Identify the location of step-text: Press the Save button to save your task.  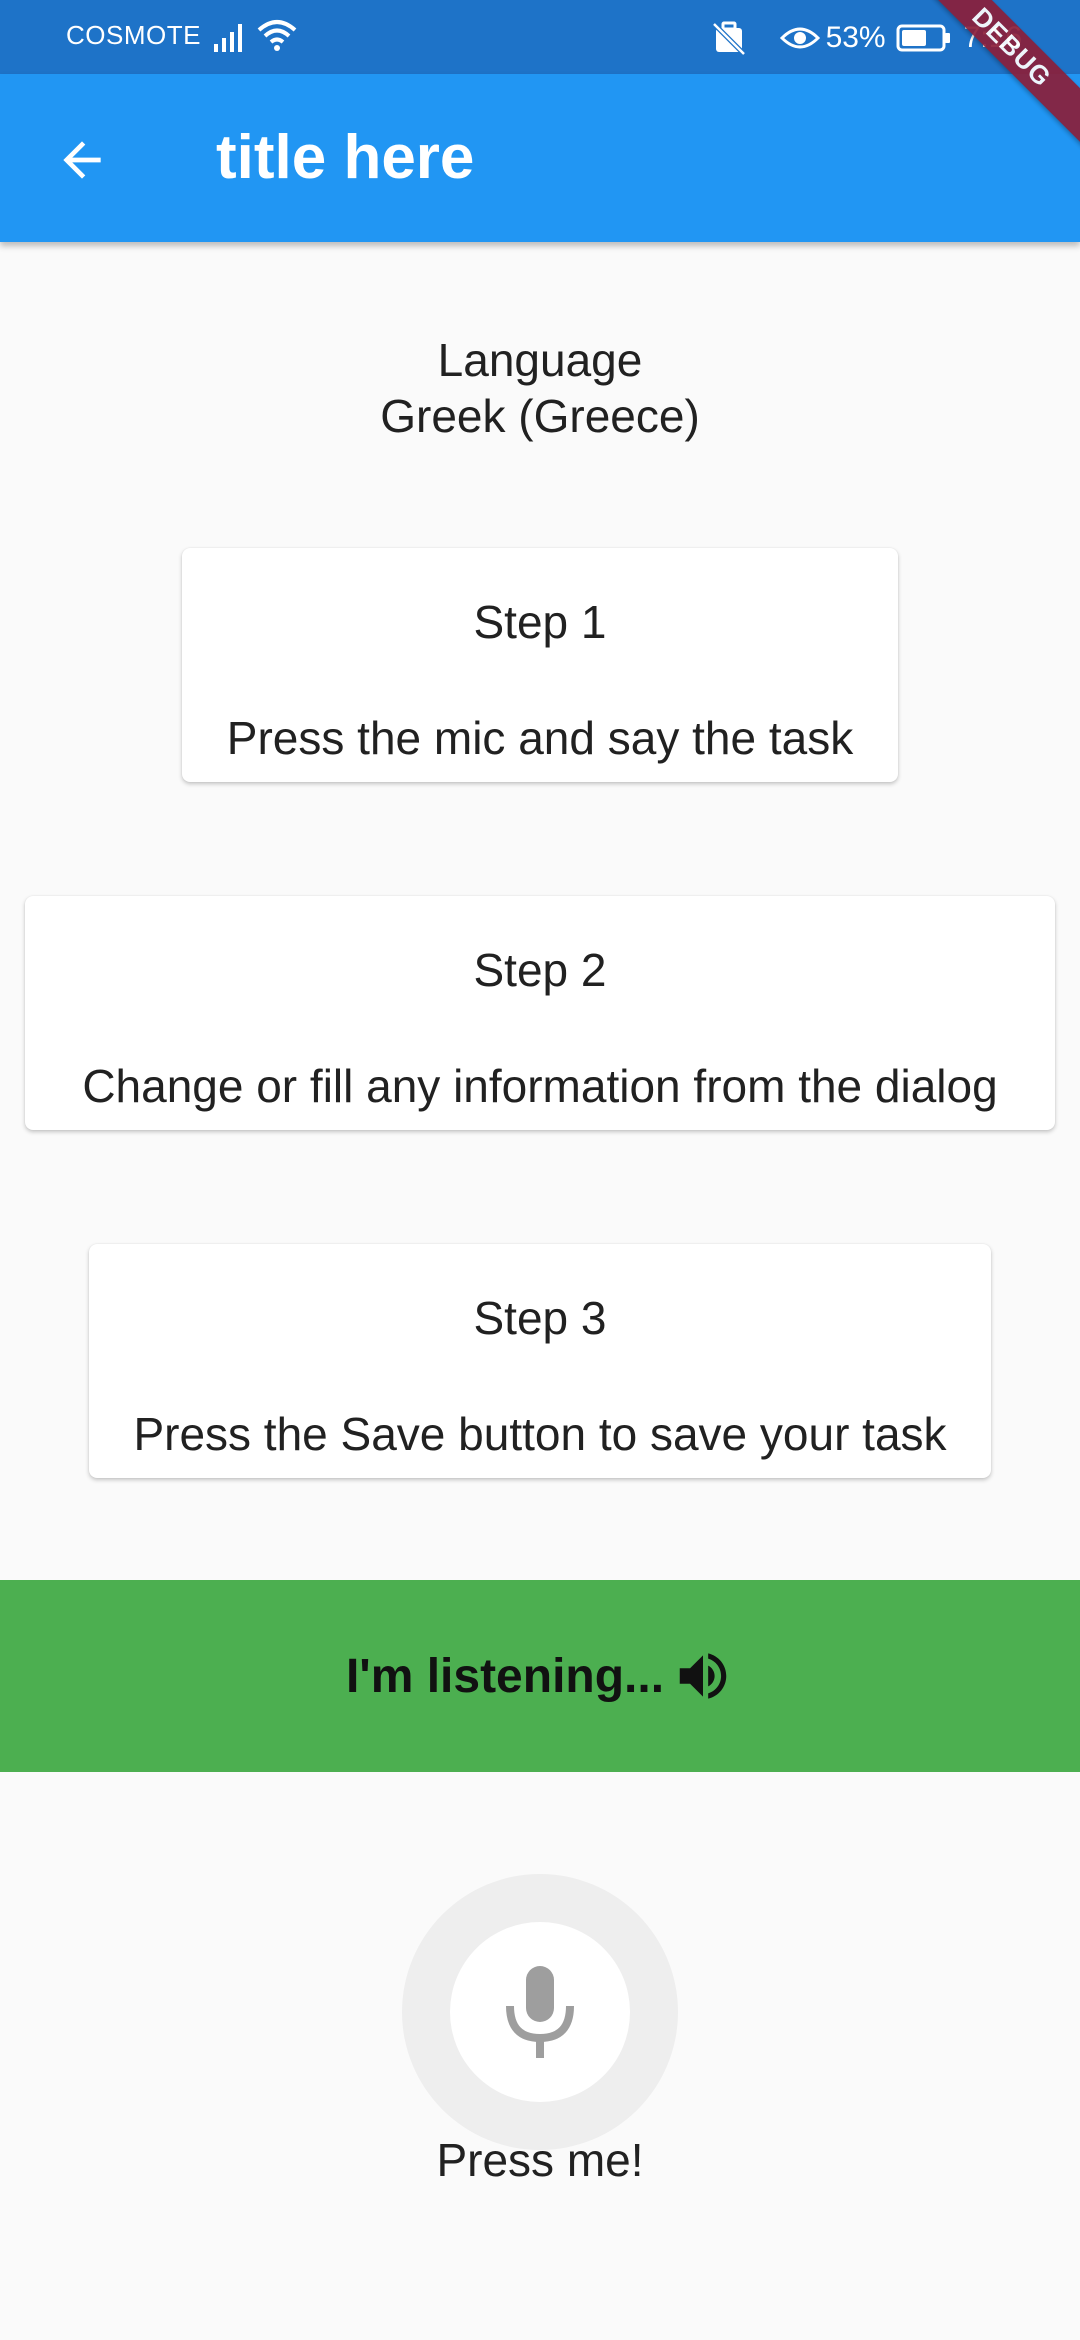
(540, 1434).